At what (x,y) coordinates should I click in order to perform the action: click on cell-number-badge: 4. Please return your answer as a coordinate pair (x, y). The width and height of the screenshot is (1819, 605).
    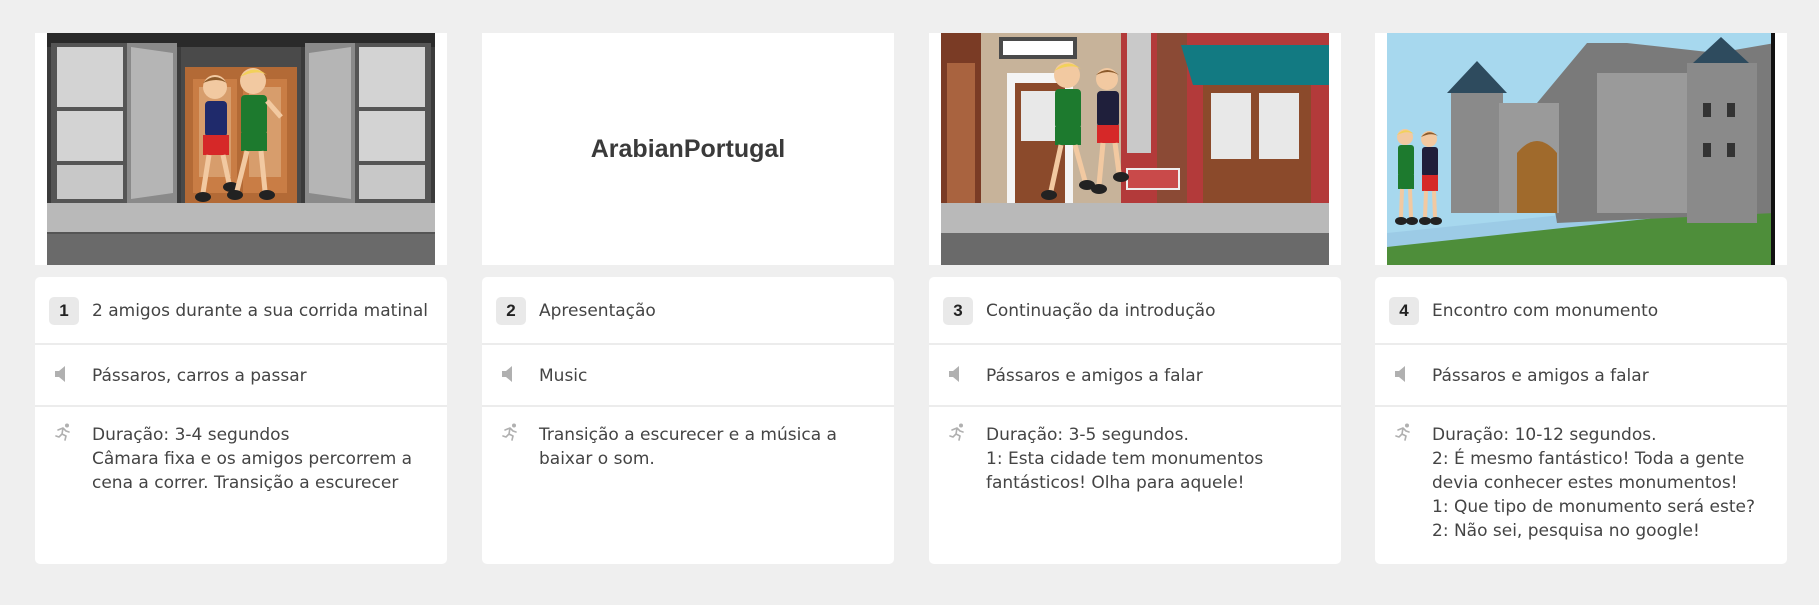
    Looking at the image, I should click on (1404, 311).